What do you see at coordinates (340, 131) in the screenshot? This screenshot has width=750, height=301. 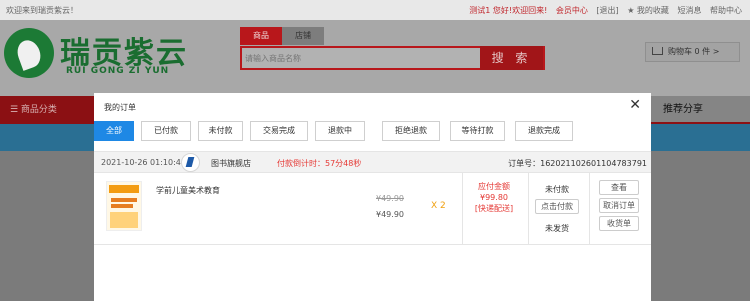 I see `tab-refunding: 退款中` at bounding box center [340, 131].